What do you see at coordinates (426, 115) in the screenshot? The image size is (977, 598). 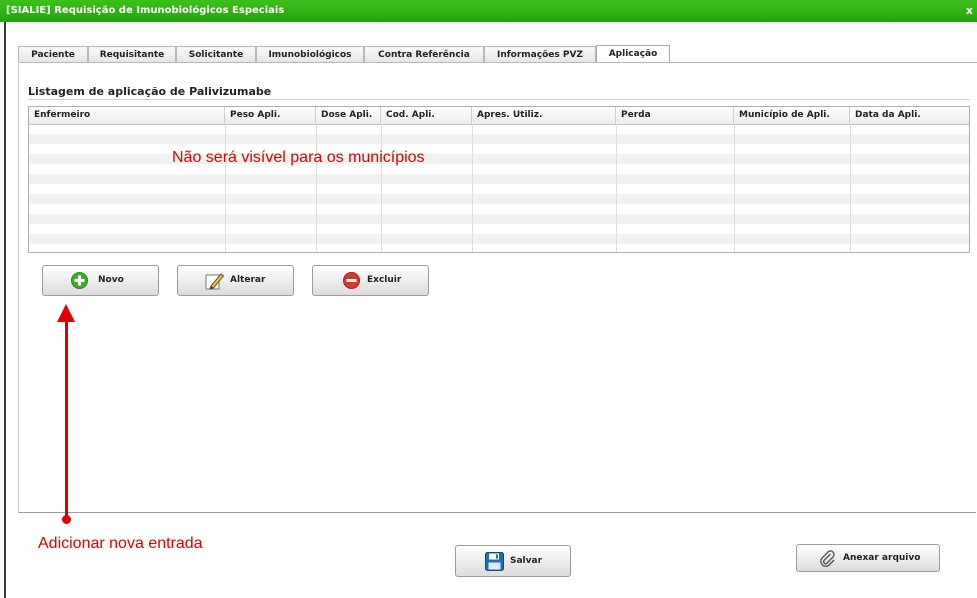 I see `column-header-cod: Cod. Apli.` at bounding box center [426, 115].